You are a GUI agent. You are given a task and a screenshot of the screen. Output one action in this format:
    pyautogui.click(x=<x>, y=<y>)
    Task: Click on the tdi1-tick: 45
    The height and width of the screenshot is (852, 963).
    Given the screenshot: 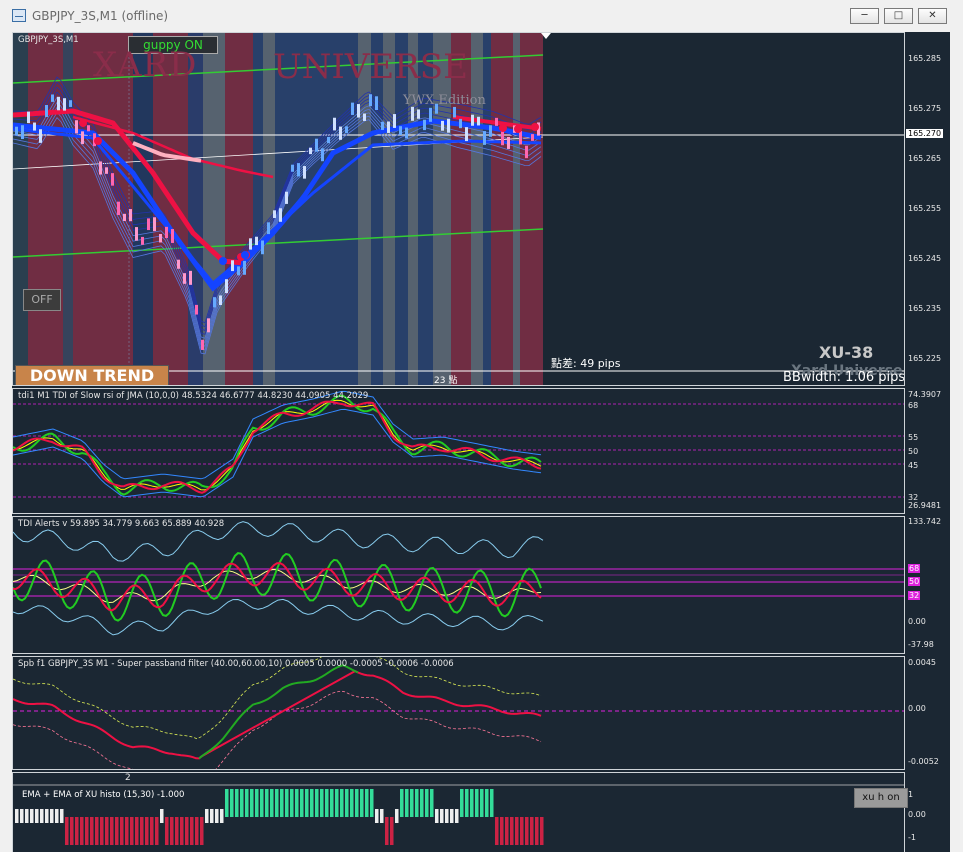 What is the action you would take?
    pyautogui.click(x=913, y=465)
    